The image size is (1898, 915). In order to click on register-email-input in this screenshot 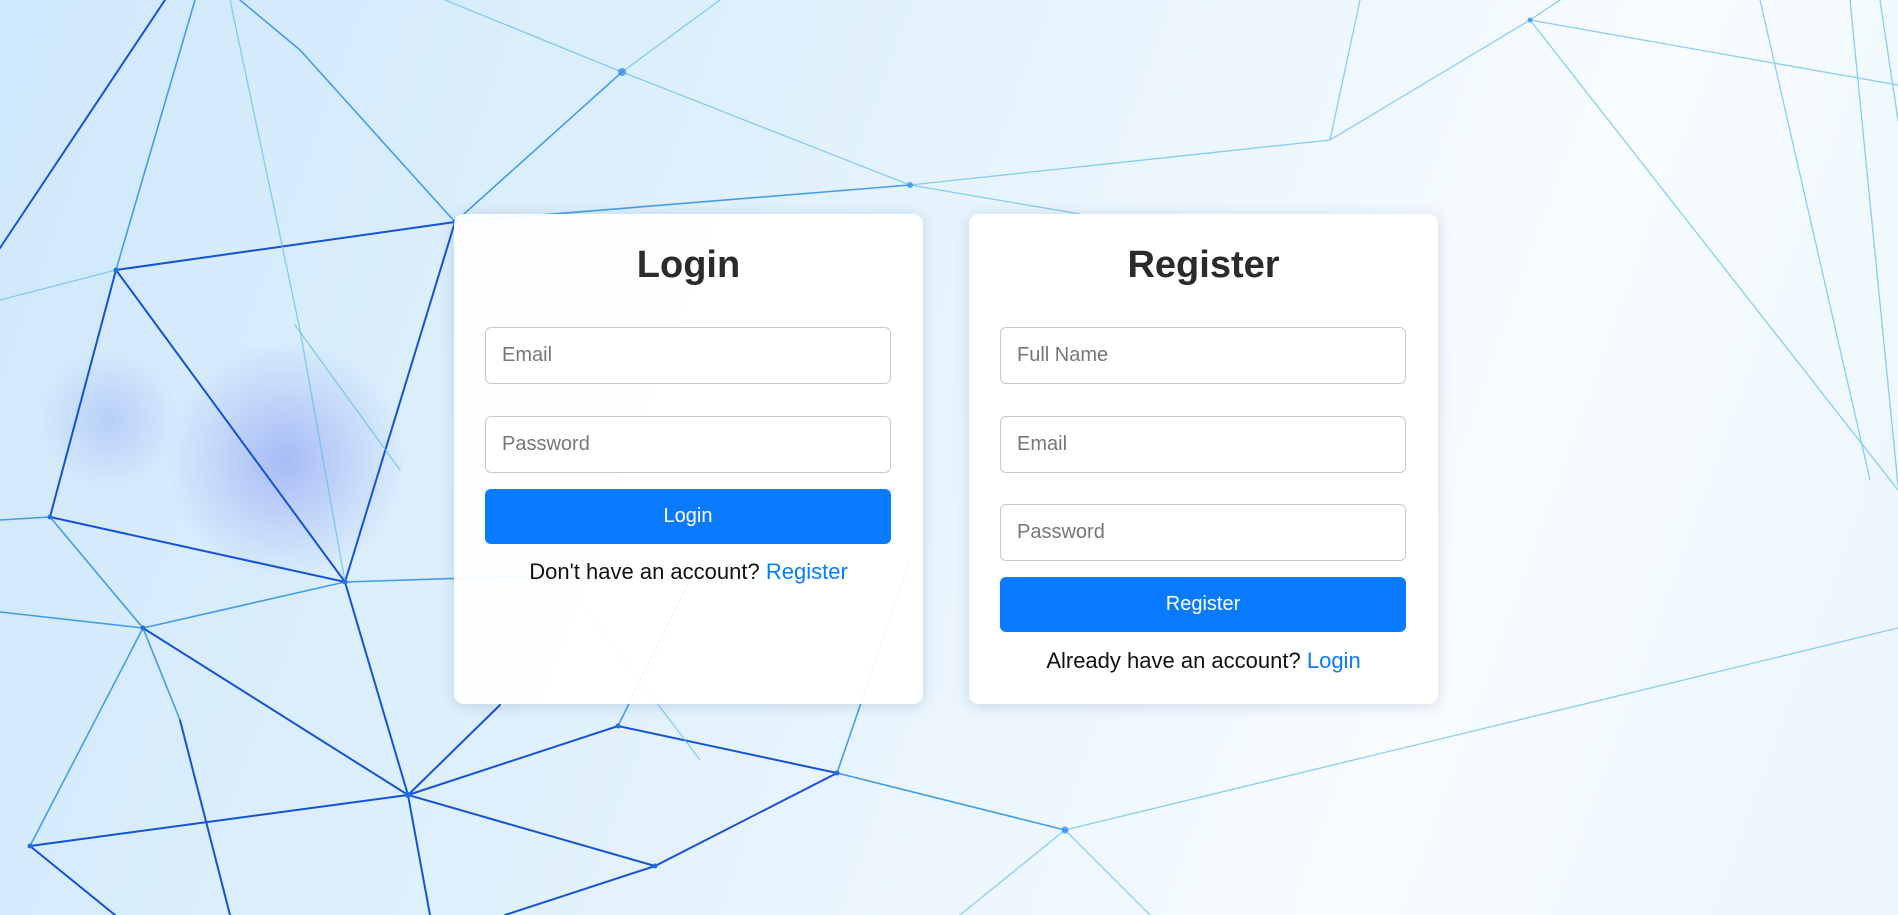, I will do `click(1203, 444)`.